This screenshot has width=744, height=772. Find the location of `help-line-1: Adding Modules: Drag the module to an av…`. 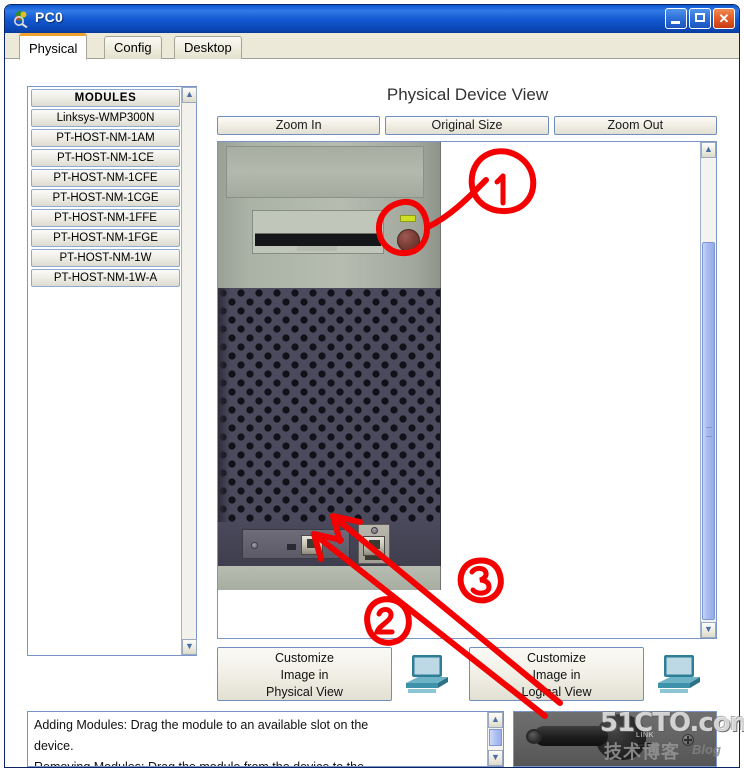

help-line-1: Adding Modules: Drag the module to an av… is located at coordinates (201, 725).